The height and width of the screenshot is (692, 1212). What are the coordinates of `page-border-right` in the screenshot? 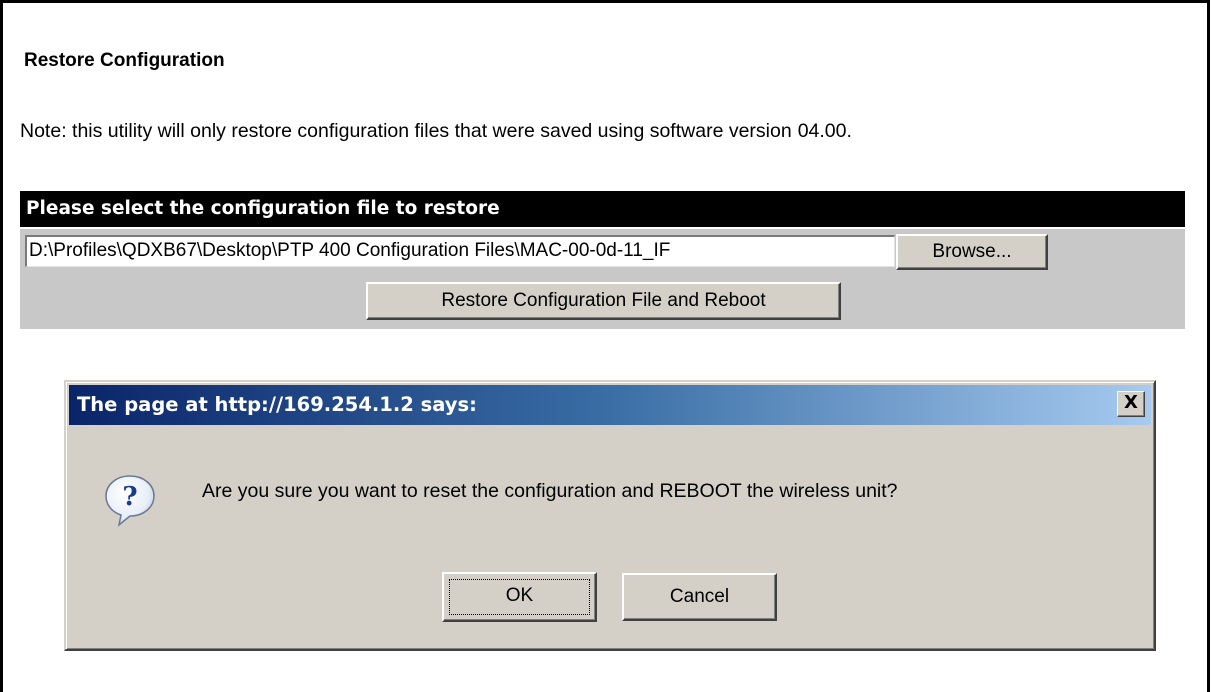 It's located at (1208, 346).